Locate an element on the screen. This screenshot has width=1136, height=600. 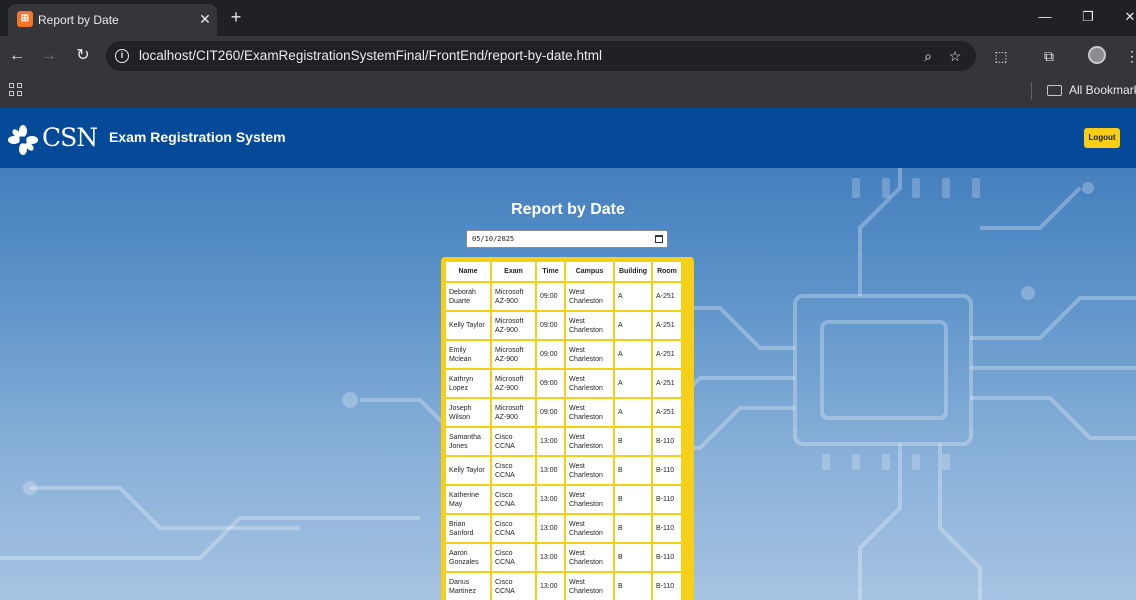
column-header-room: Room is located at coordinates (667, 271).